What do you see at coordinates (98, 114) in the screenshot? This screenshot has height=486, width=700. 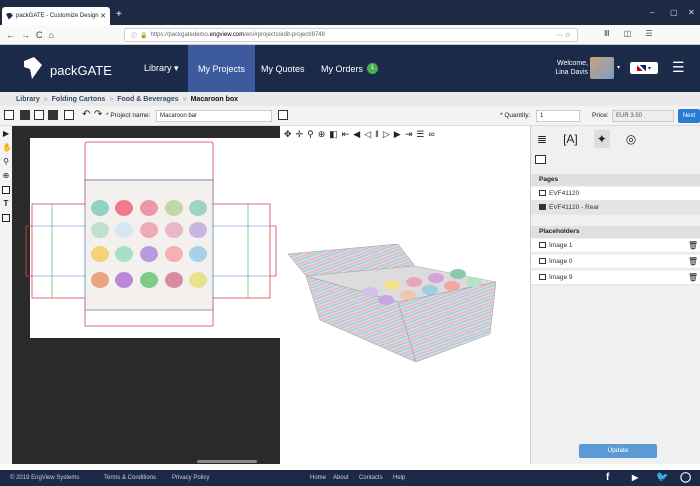 I see `rotate-right-icon: ↷` at bounding box center [98, 114].